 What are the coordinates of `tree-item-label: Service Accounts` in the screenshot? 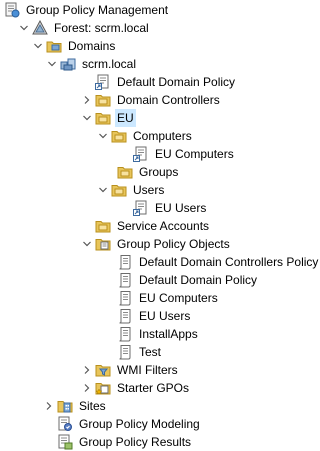 It's located at (163, 226).